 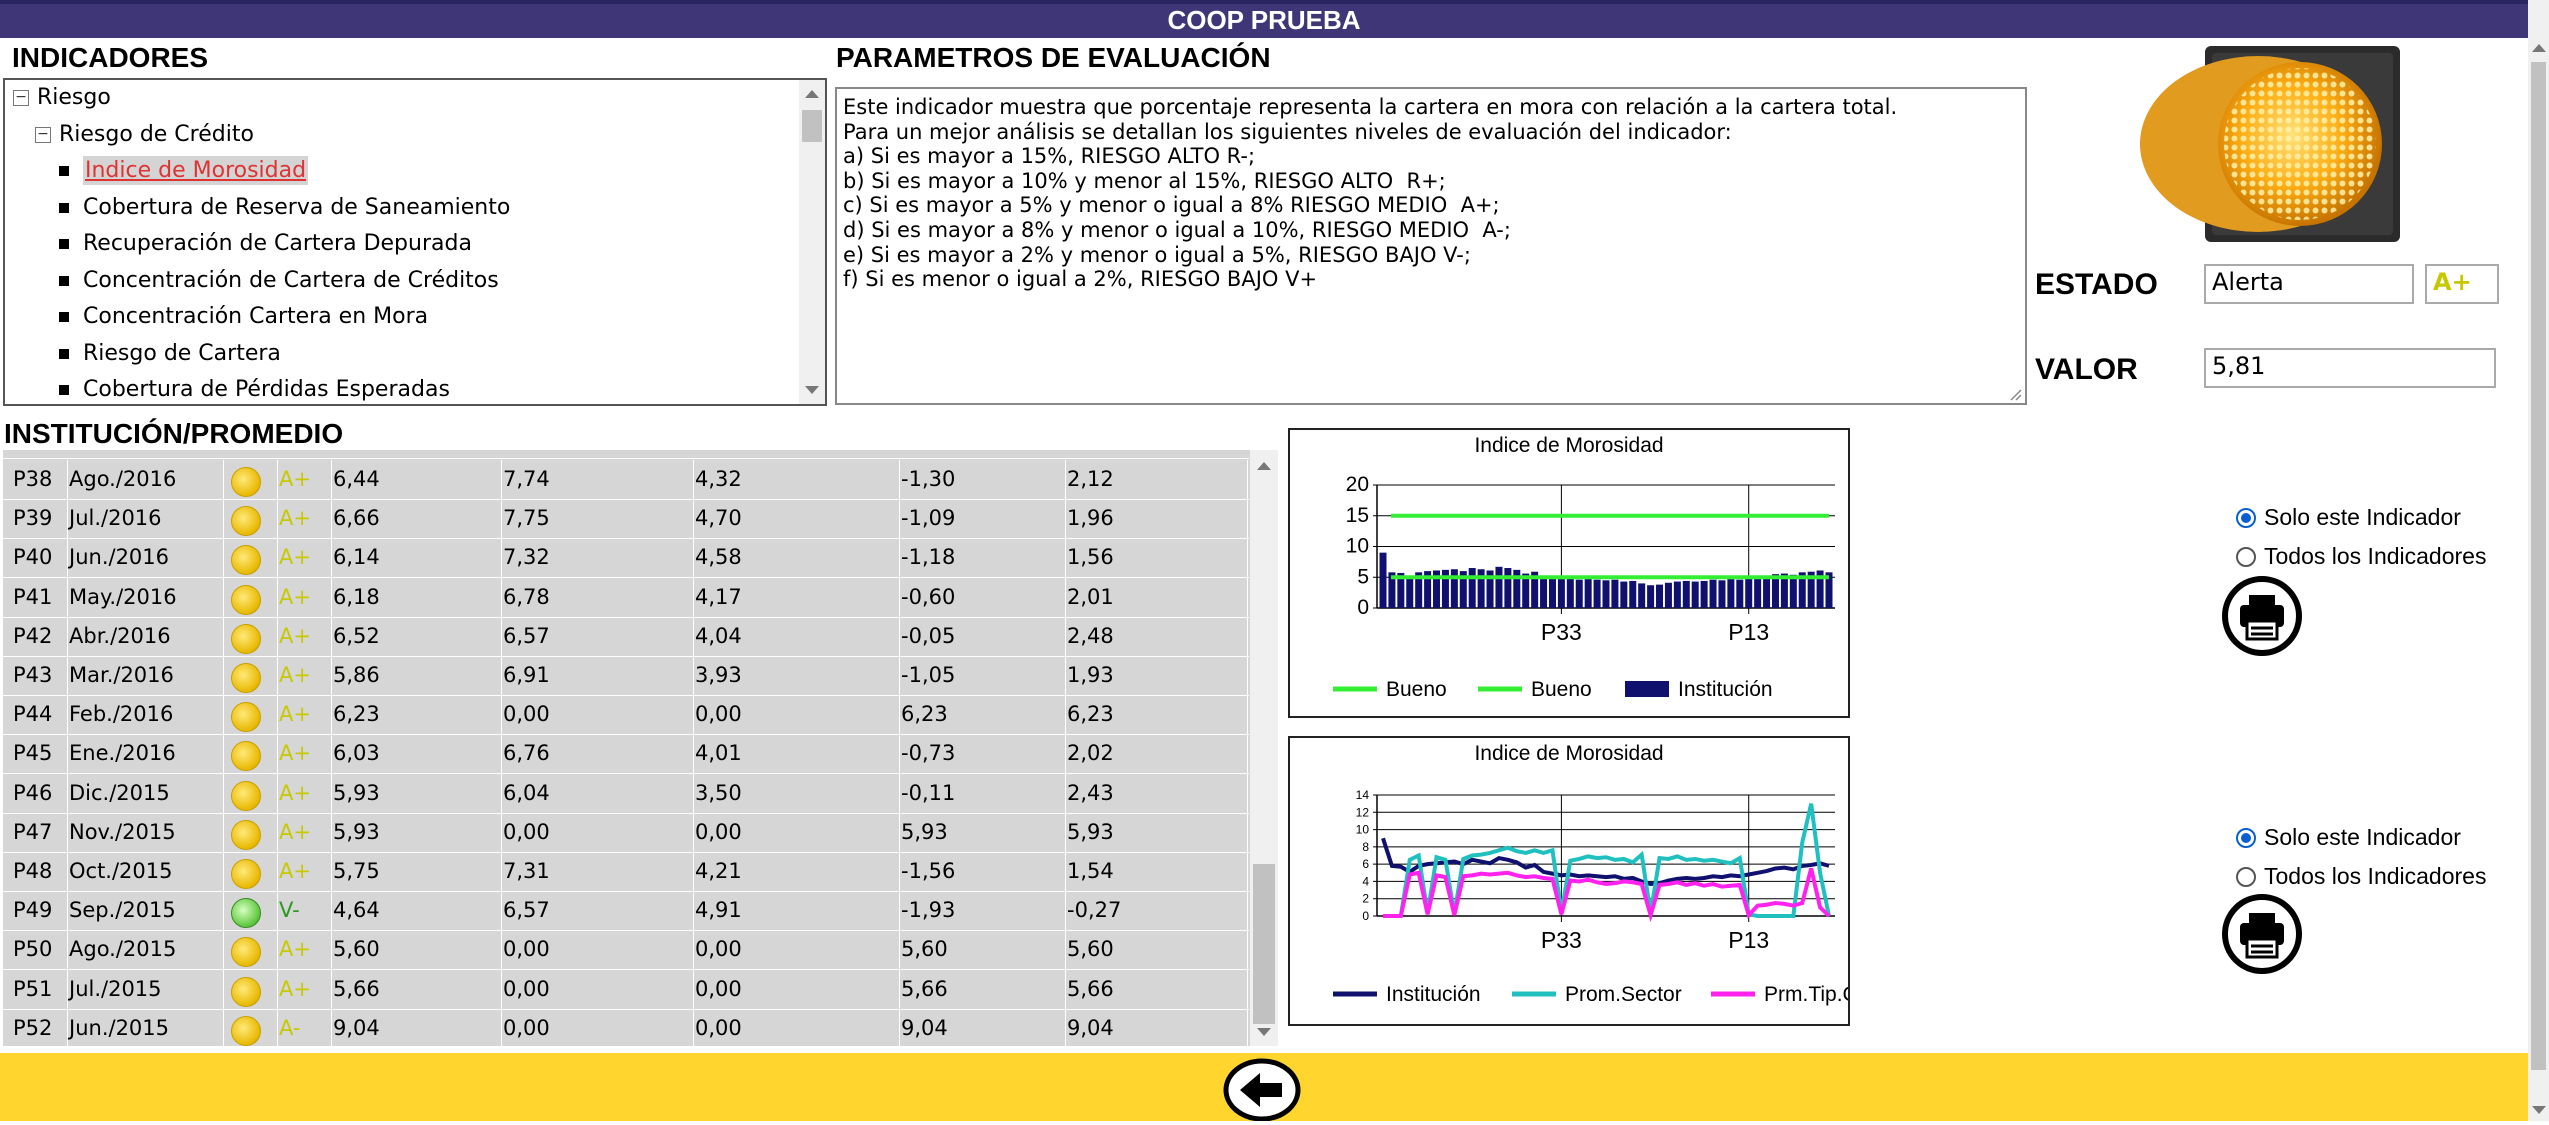 I want to click on table-row: P42 Abr./2016 A+ 6,52 6,57 4,04 -0,05 2,48, so click(x=626, y=636).